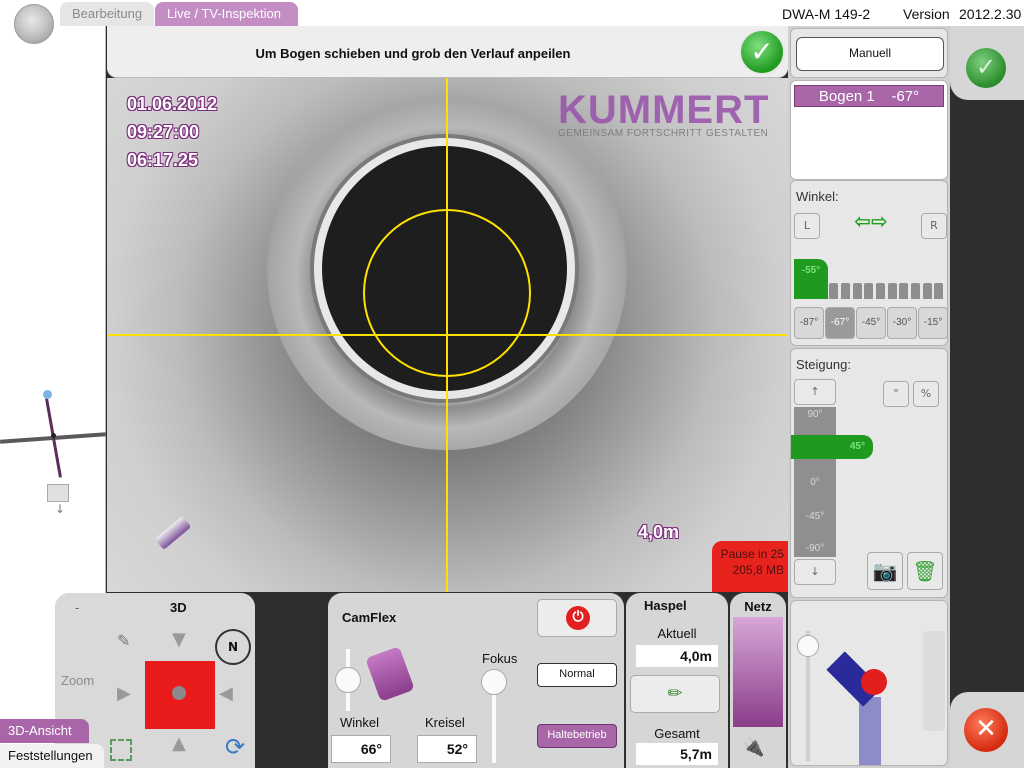  I want to click on angle-marker: -55°, so click(811, 279).